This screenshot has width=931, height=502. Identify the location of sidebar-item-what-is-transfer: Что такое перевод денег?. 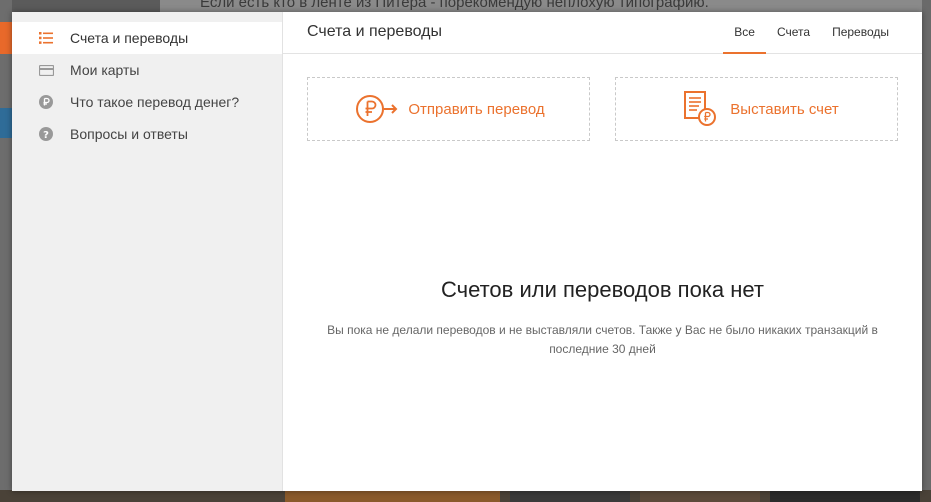
(147, 102).